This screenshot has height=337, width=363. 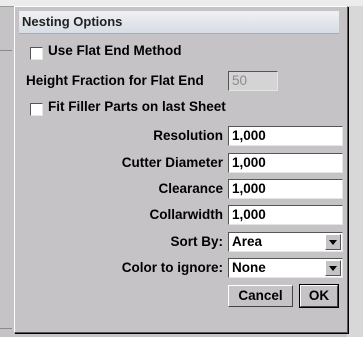 What do you see at coordinates (36, 53) in the screenshot?
I see `use-flat-end-checkbox` at bounding box center [36, 53].